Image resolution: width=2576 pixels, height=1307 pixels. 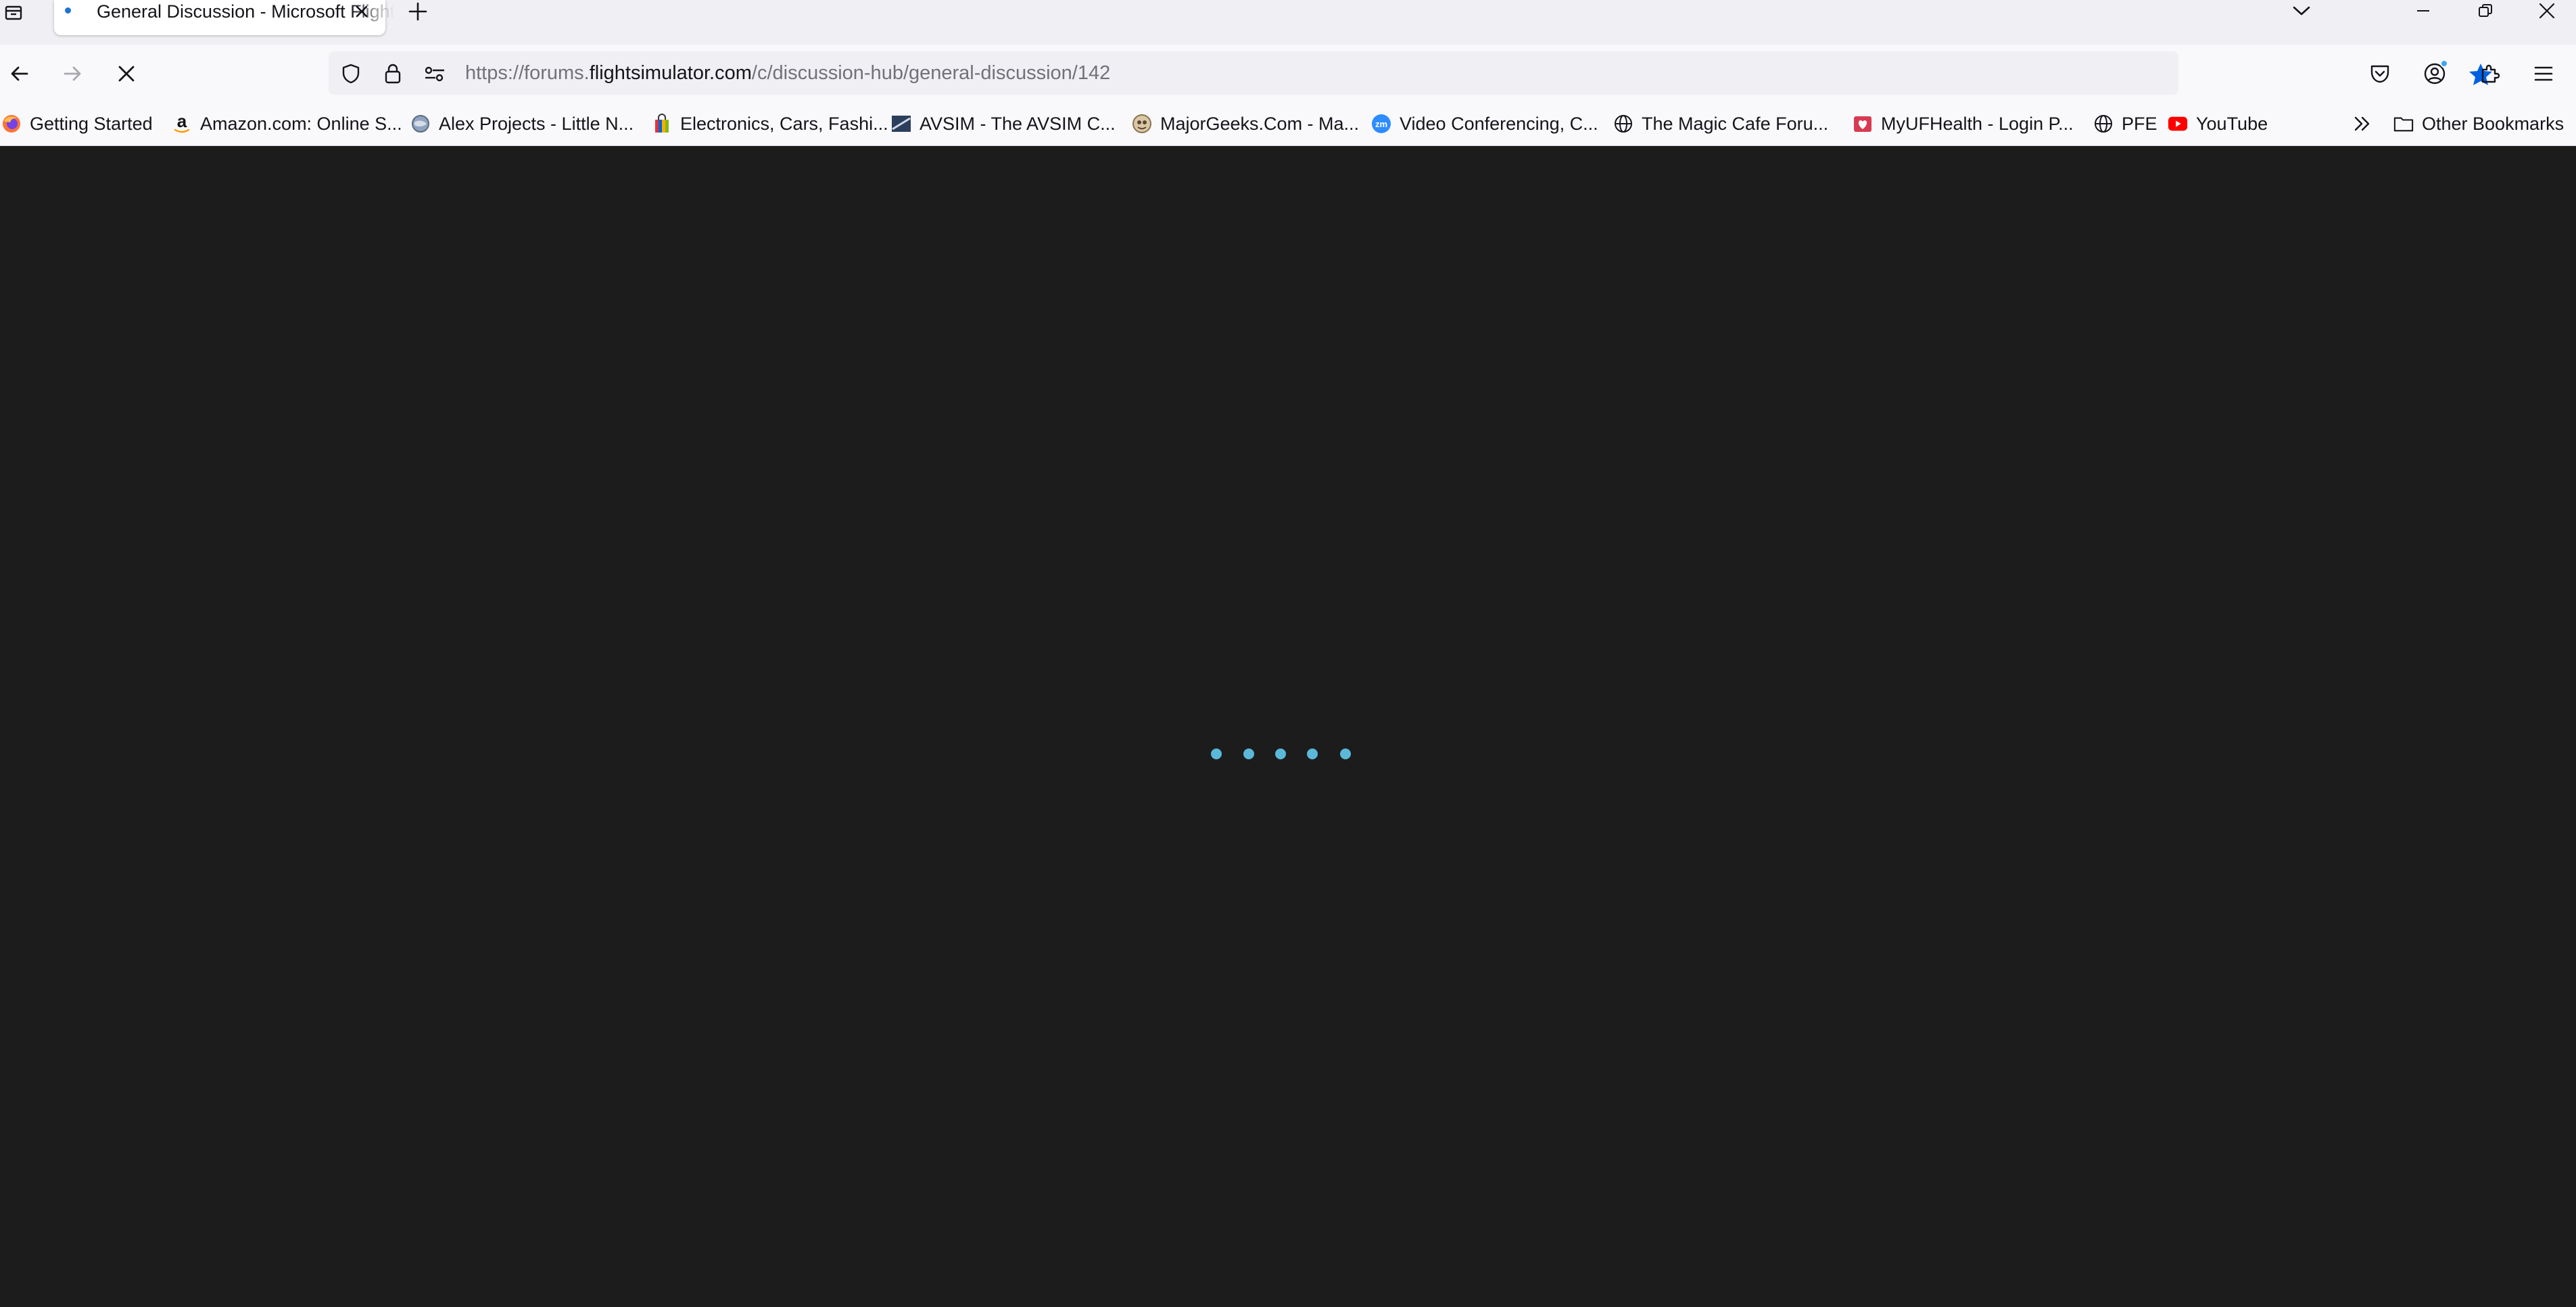 I want to click on list-all-tabs-button, so click(x=2301, y=11).